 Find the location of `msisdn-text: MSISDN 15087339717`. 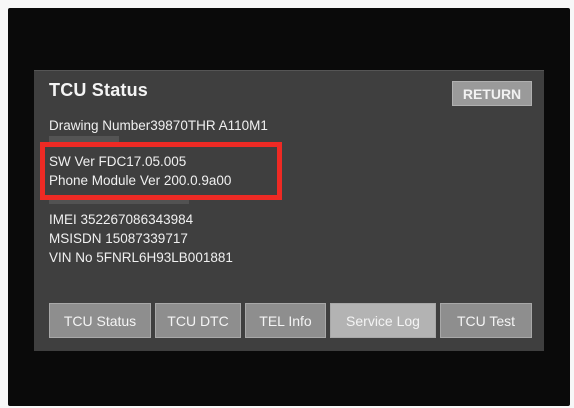

msisdn-text: MSISDN 15087339717 is located at coordinates (118, 238).